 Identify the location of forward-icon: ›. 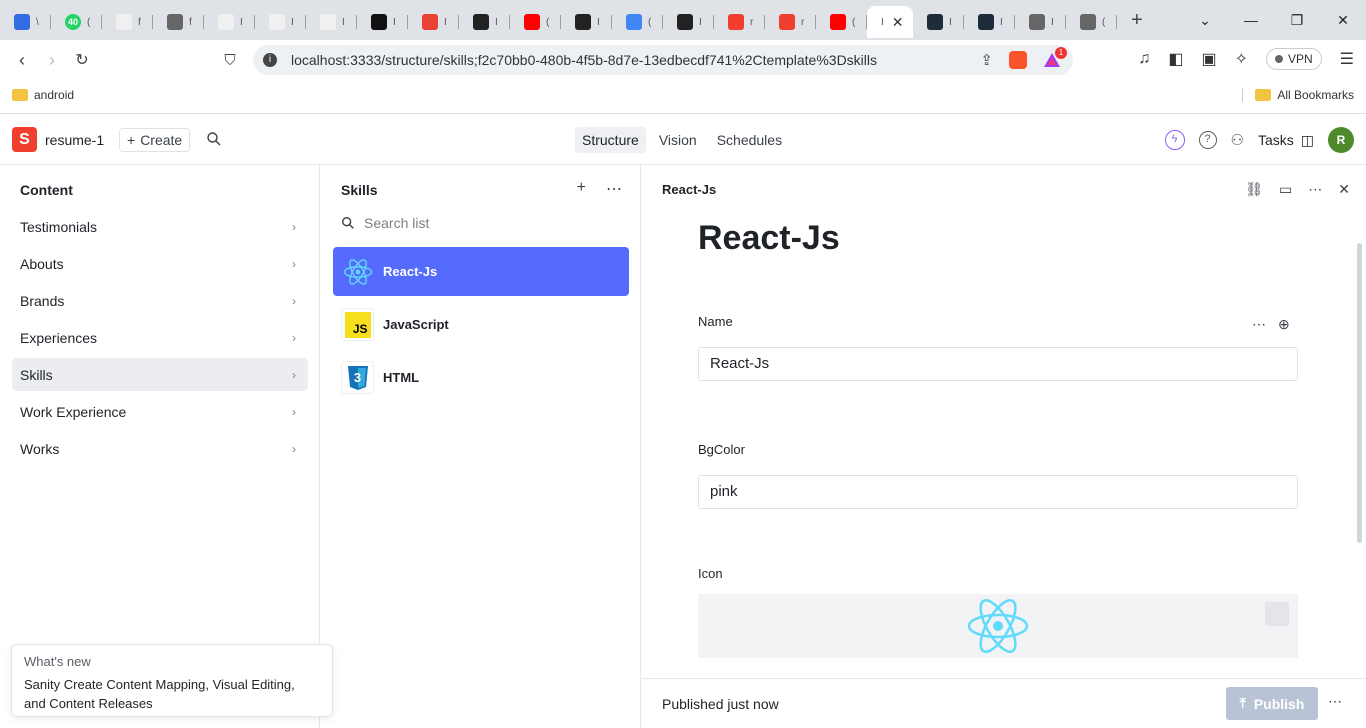
(52, 60).